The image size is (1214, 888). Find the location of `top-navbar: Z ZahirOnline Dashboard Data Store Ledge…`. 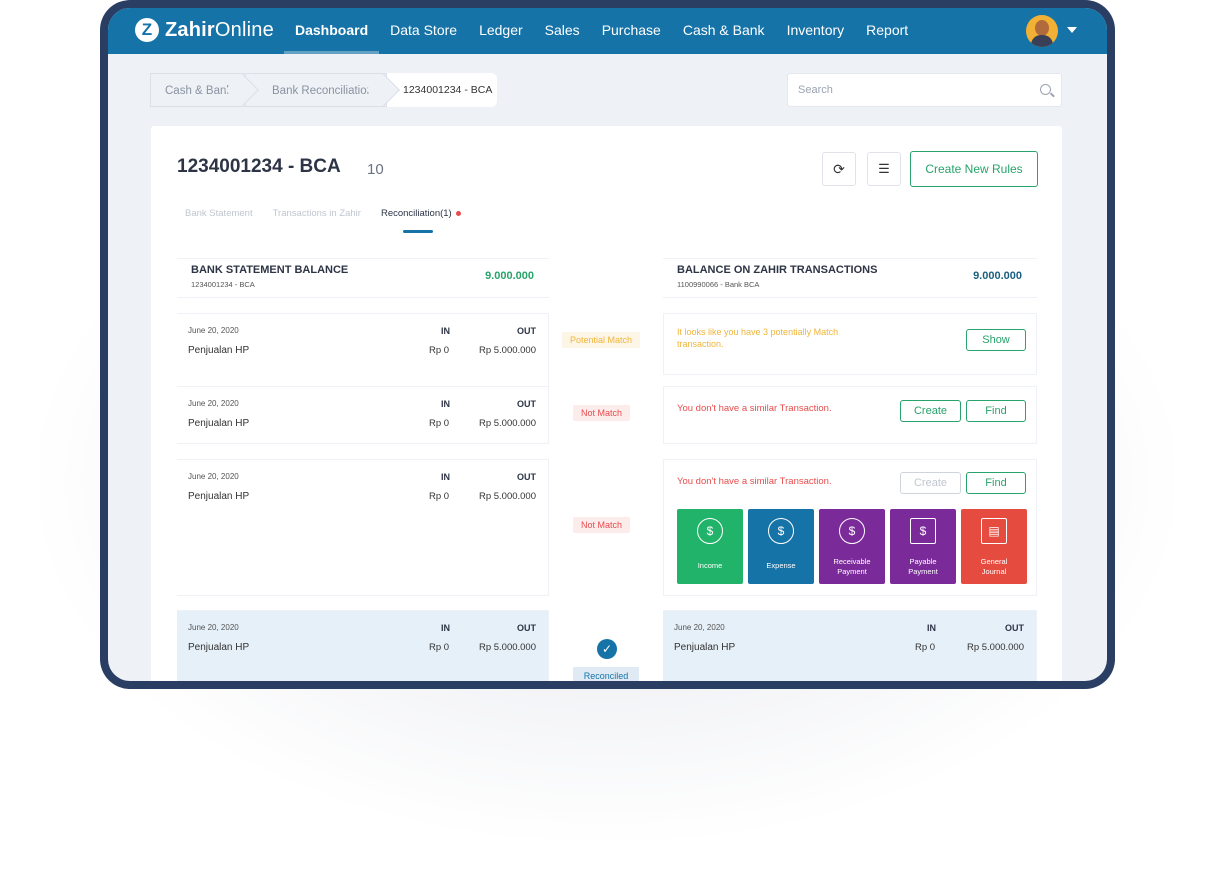

top-navbar: Z ZahirOnline Dashboard Data Store Ledge… is located at coordinates (607, 31).